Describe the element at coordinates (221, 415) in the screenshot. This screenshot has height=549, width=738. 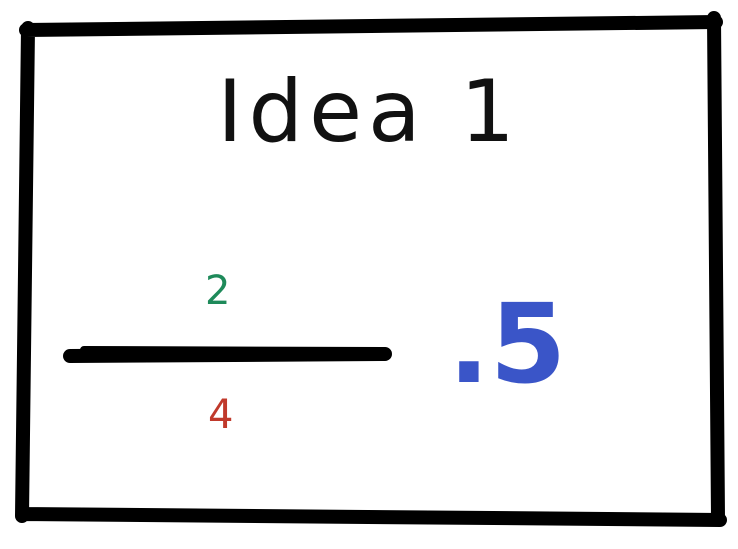
I see `fraction-denominator: 4` at that location.